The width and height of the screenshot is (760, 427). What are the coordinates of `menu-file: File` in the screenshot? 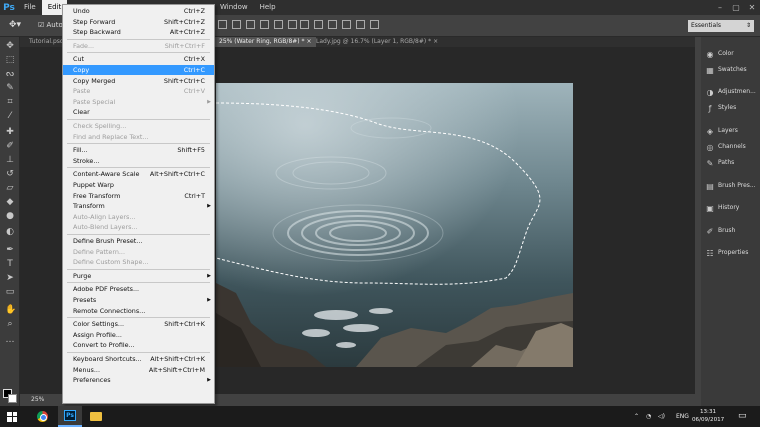 It's located at (30, 7).